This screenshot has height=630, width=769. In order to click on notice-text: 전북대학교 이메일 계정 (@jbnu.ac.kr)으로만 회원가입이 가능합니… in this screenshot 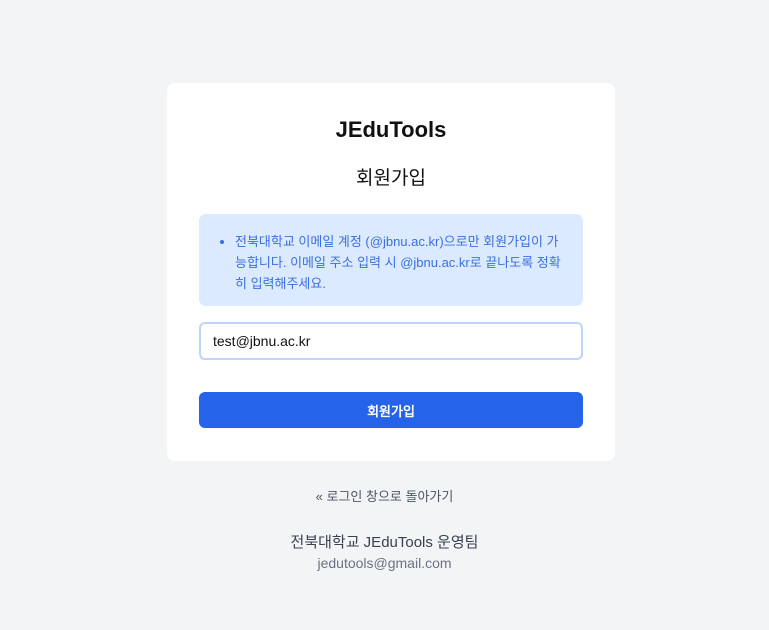, I will do `click(399, 262)`.